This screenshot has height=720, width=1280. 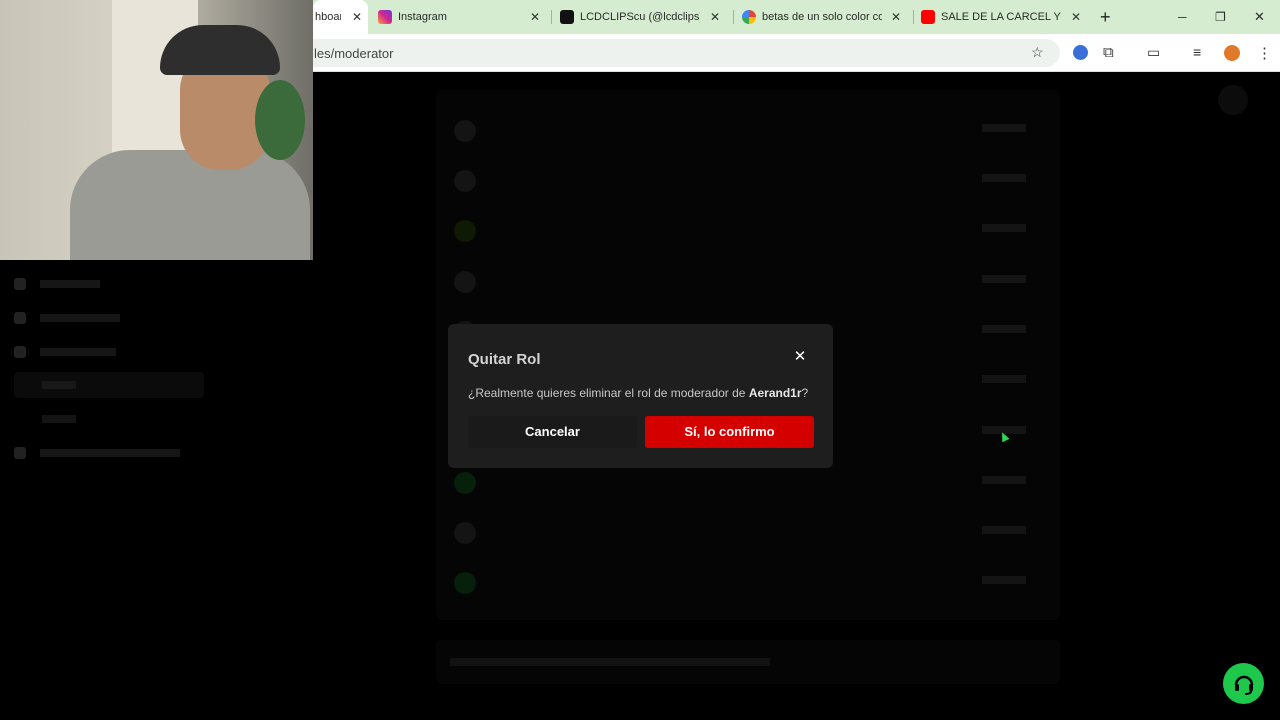 I want to click on reading-list-icon: ▭, so click(x=1153, y=52).